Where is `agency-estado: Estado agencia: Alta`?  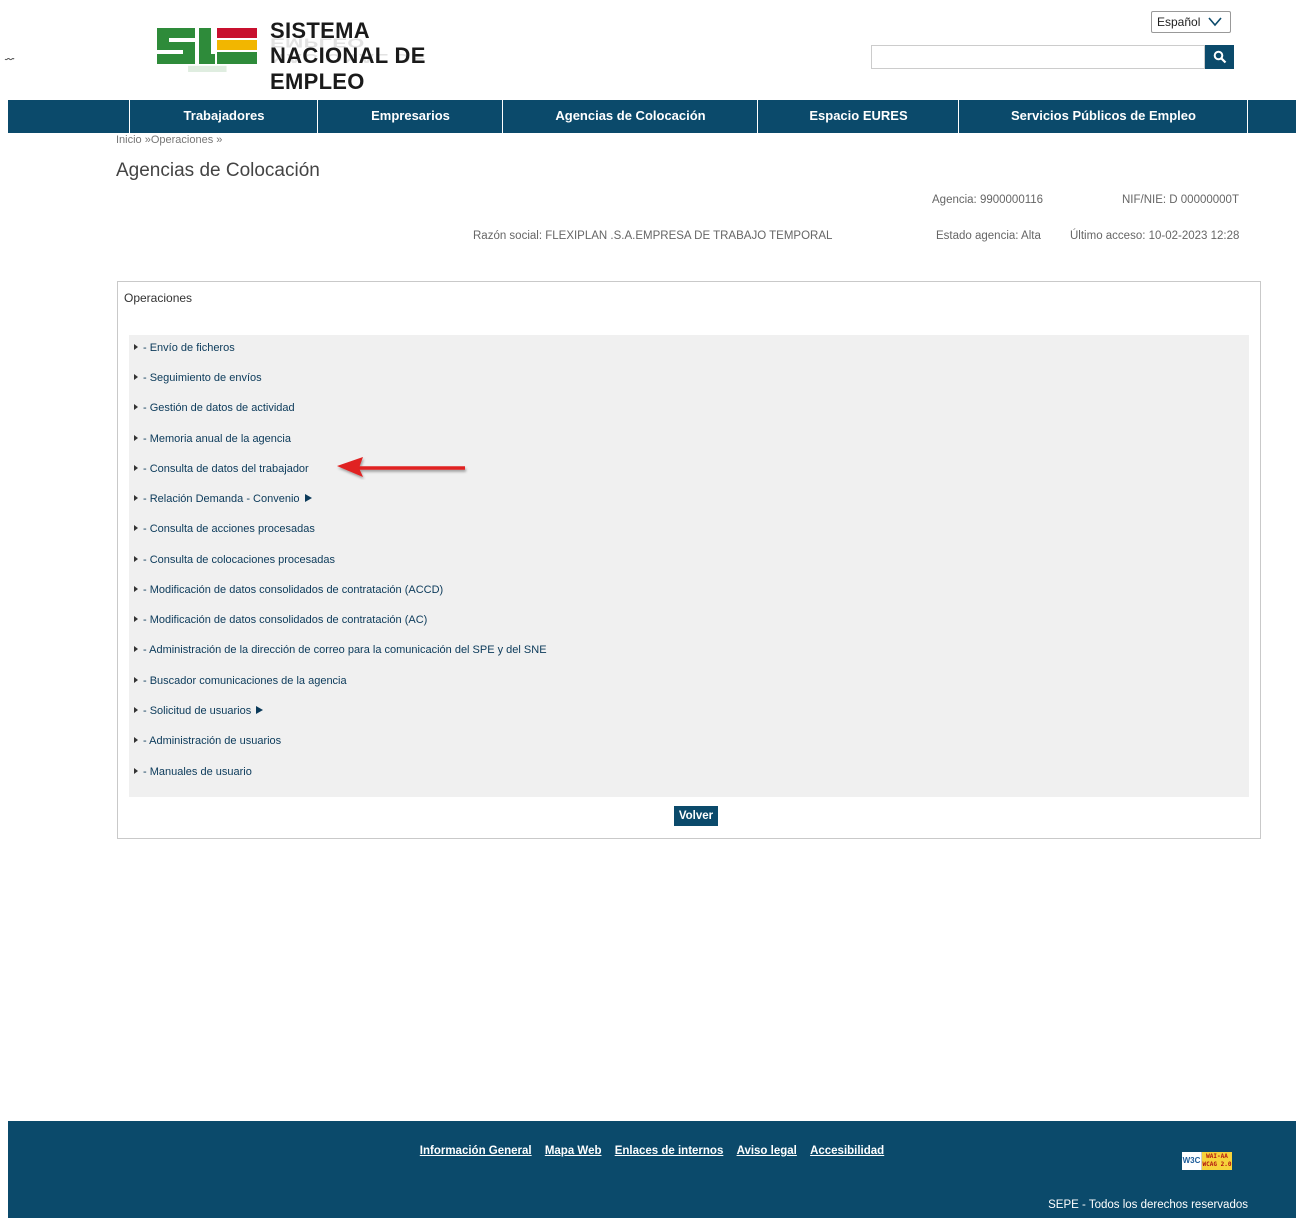 agency-estado: Estado agencia: Alta is located at coordinates (988, 236).